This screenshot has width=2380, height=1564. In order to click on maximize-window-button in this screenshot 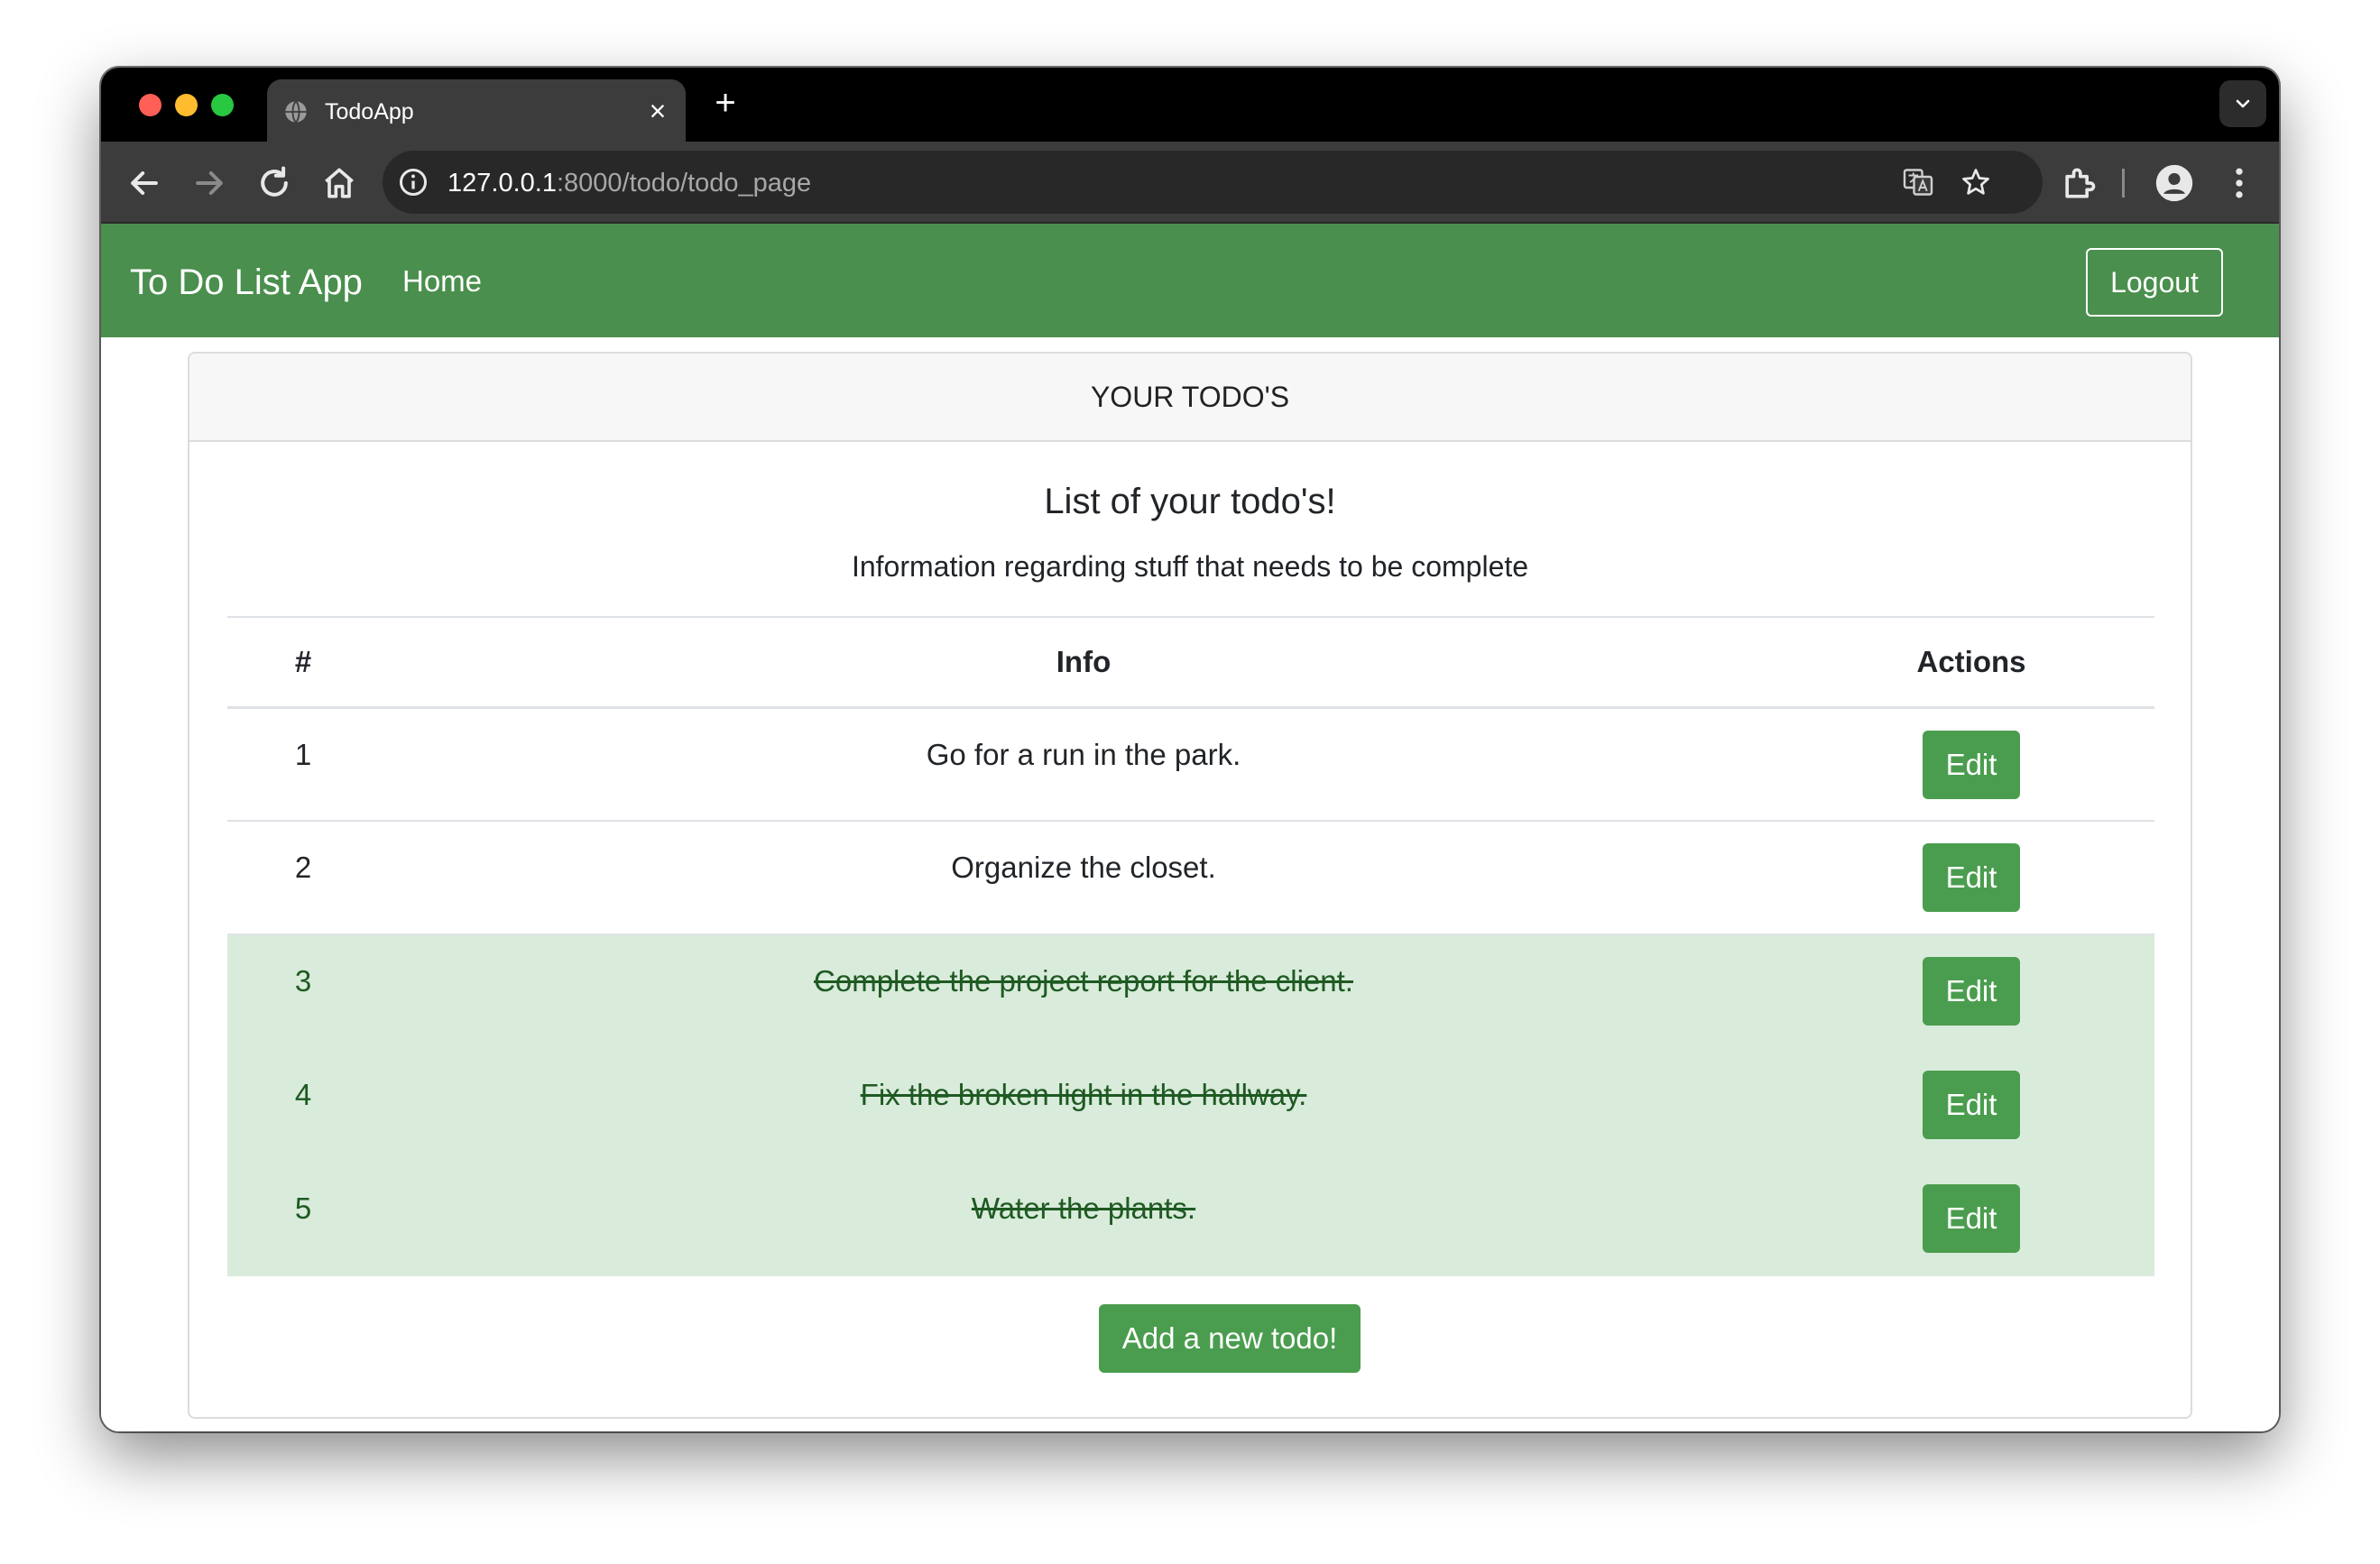, I will do `click(222, 105)`.